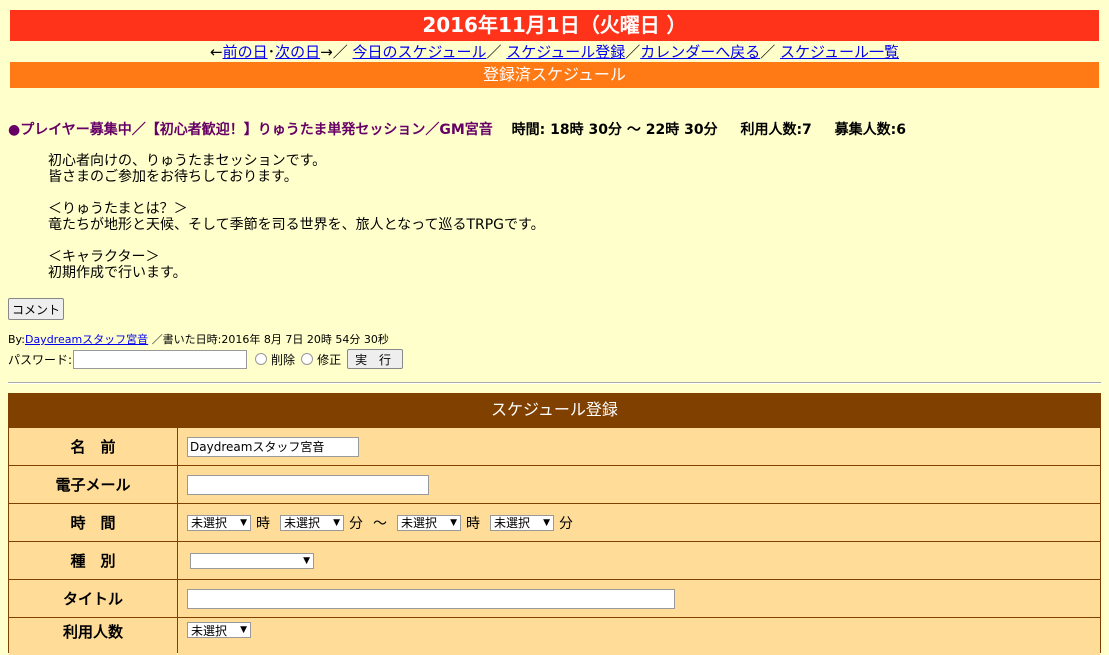 The image size is (1109, 655). I want to click on written-date: ／書いた日時:2016年 8月 7日 20時 54分 30秒, so click(270, 339).